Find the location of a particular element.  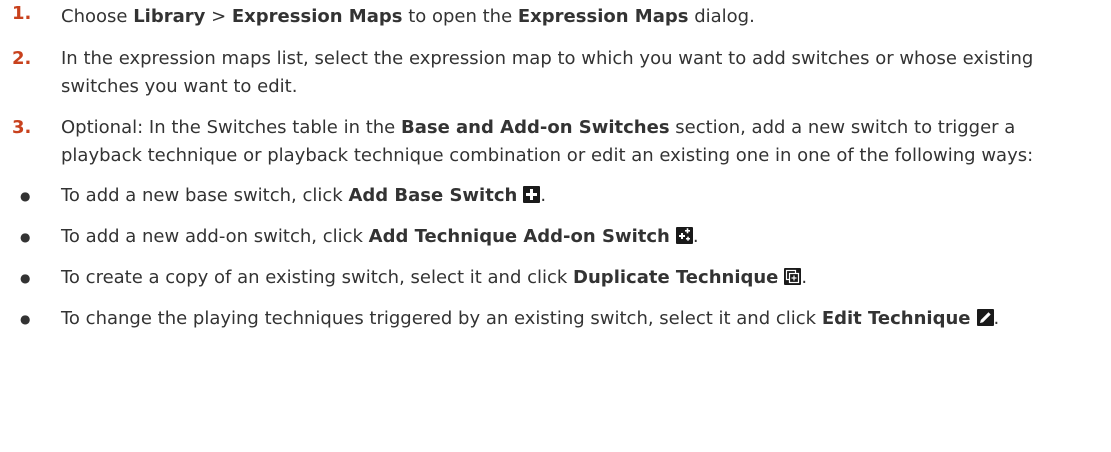

pencil-icon is located at coordinates (985, 317).